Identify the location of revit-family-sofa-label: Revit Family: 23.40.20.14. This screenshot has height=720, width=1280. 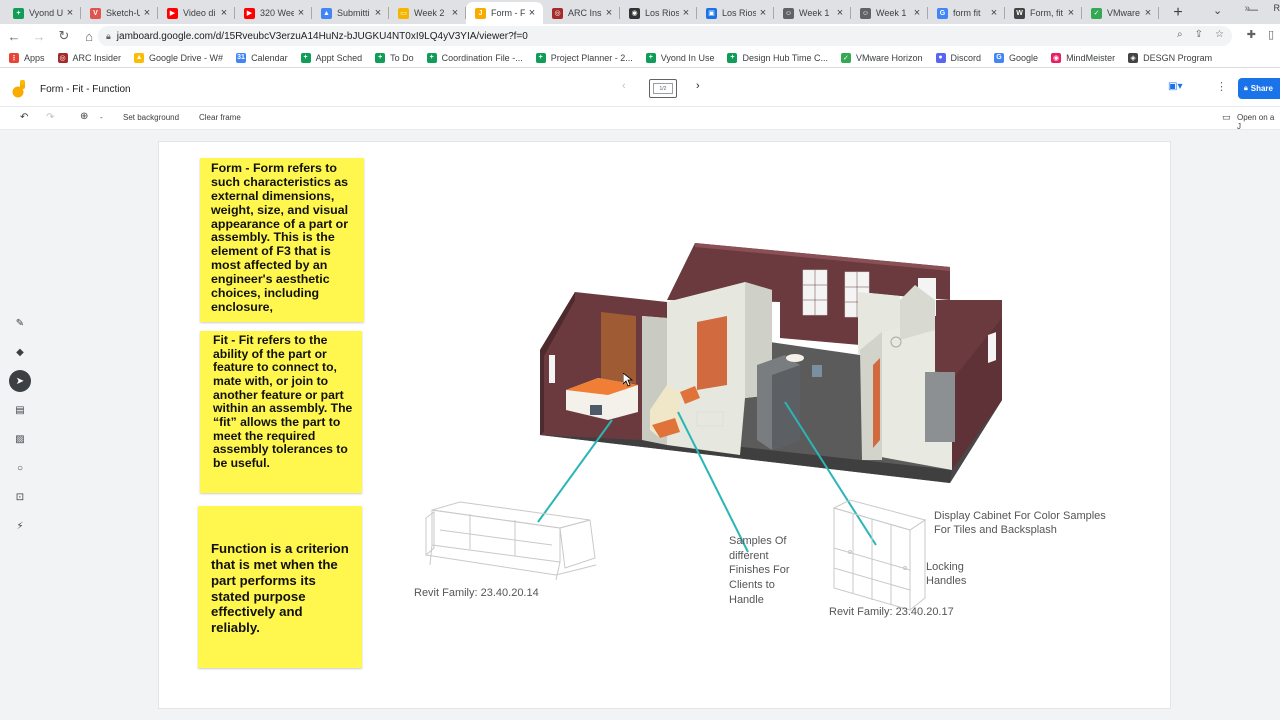
(476, 593).